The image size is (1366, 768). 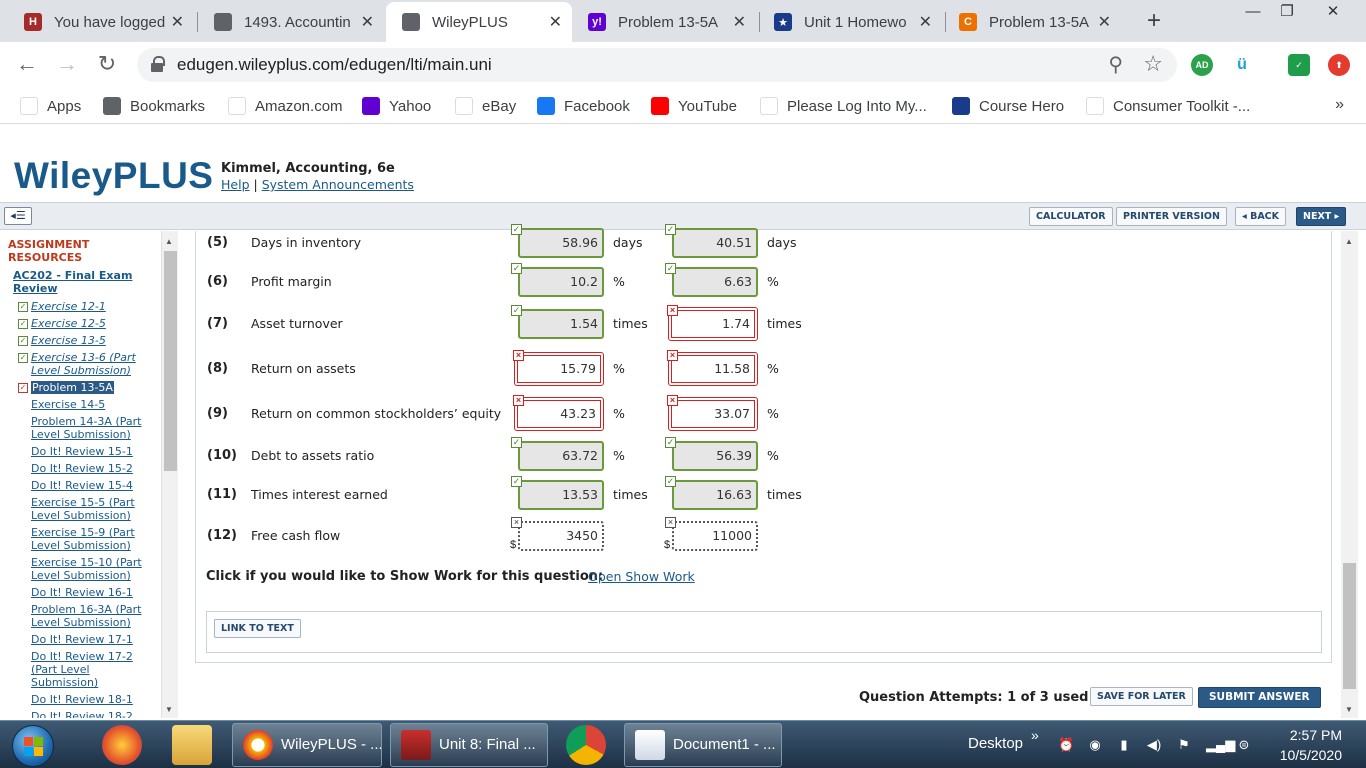 I want to click on link-to-text-button: LINK TO TEXT, so click(x=257, y=628).